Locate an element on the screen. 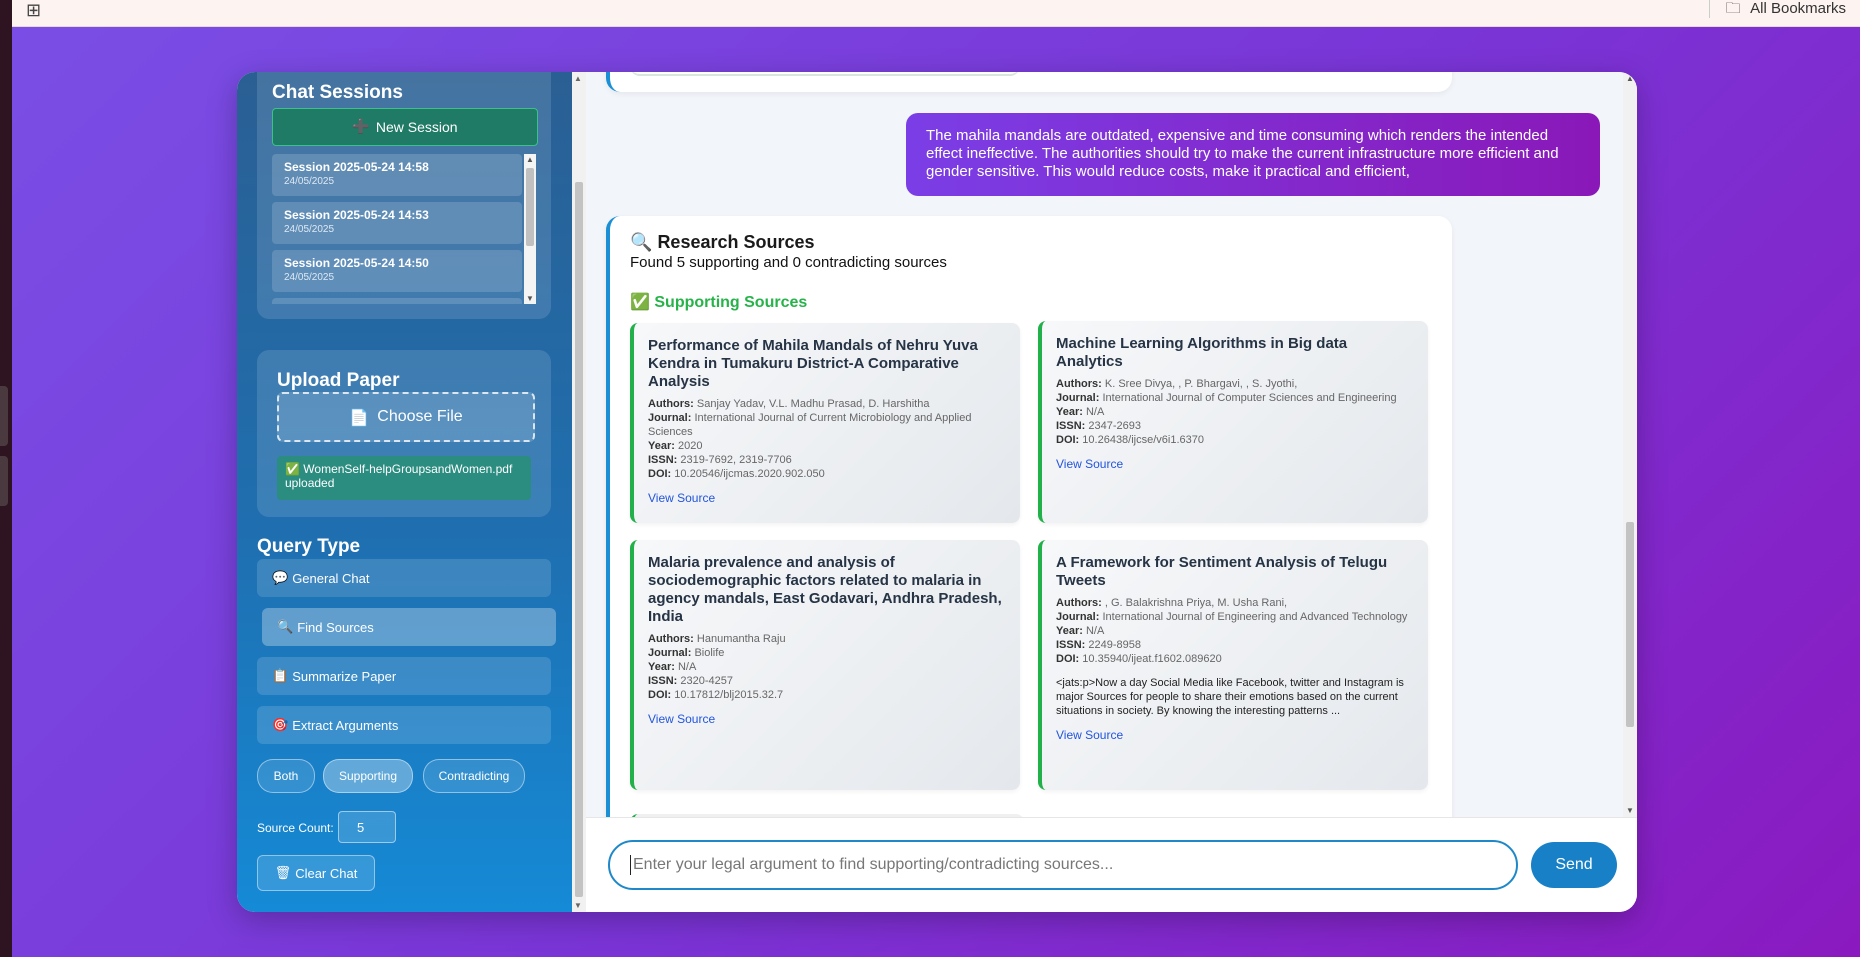 The image size is (1860, 957). session-scroll-thumb is located at coordinates (530, 207).